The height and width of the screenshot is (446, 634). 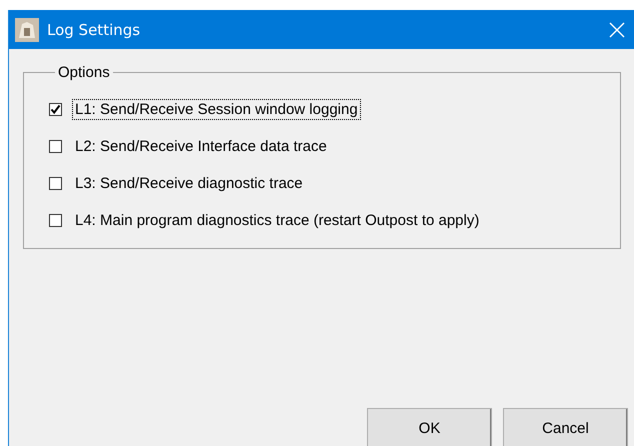 I want to click on option-label: L1: Send/Receive Session window logging, so click(x=216, y=109).